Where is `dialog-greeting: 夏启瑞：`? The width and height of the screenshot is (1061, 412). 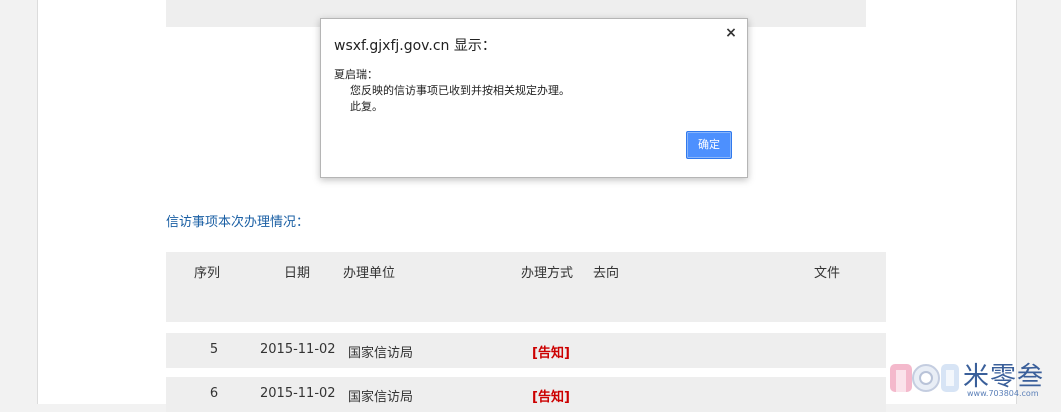
dialog-greeting: 夏启瑞： is located at coordinates (356, 74).